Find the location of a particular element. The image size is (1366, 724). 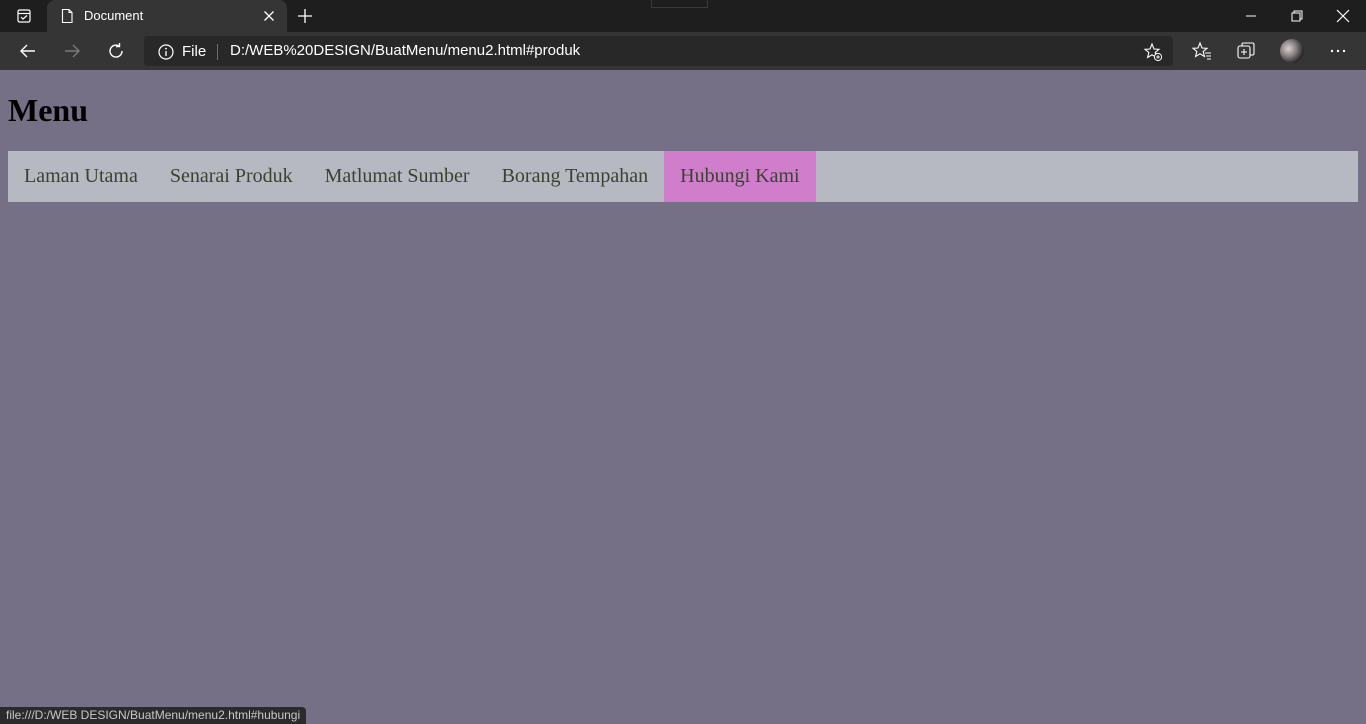

title-bar: Document is located at coordinates (683, 16).